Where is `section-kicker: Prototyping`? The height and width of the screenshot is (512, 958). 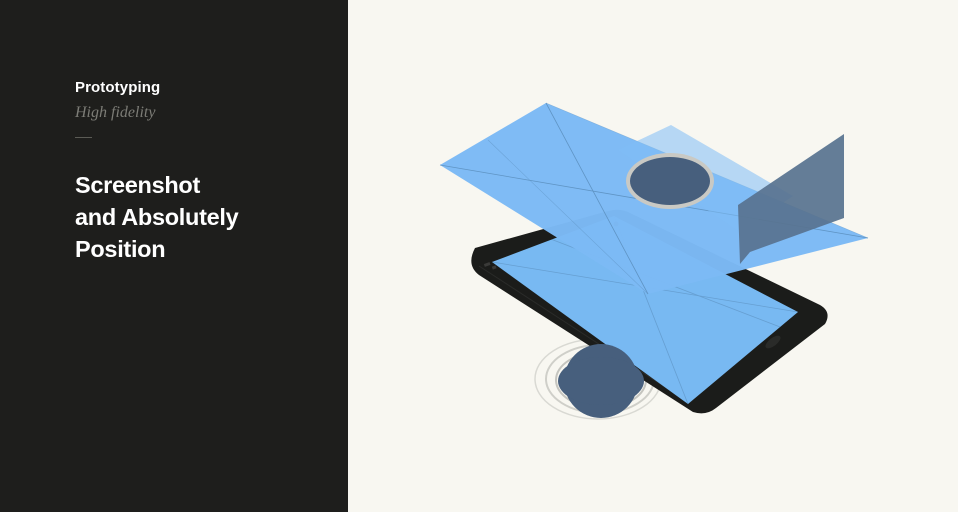 section-kicker: Prototyping is located at coordinates (118, 87).